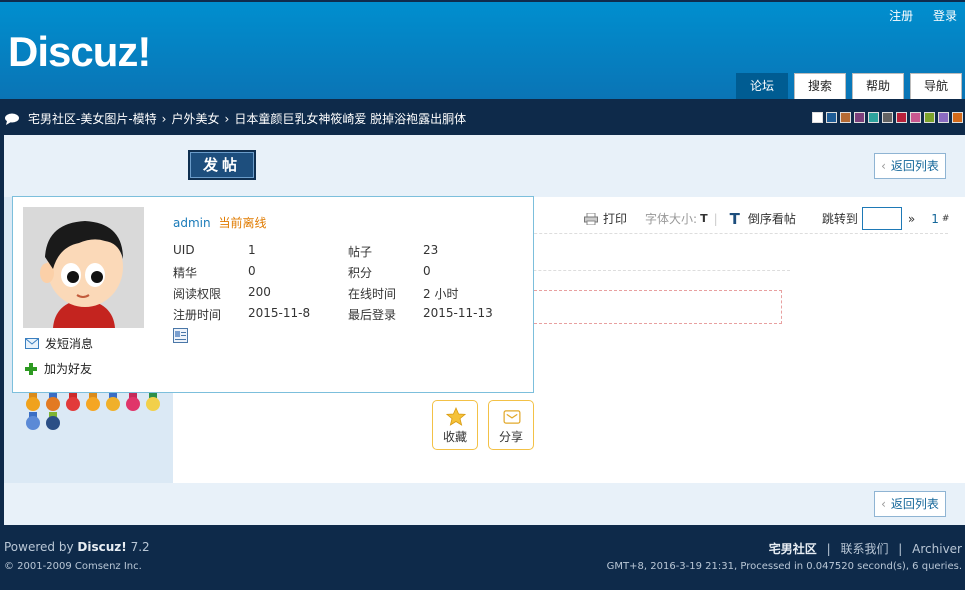 Image resolution: width=965 pixels, height=590 pixels. What do you see at coordinates (878, 86) in the screenshot?
I see `nav-tab-help: 帮助` at bounding box center [878, 86].